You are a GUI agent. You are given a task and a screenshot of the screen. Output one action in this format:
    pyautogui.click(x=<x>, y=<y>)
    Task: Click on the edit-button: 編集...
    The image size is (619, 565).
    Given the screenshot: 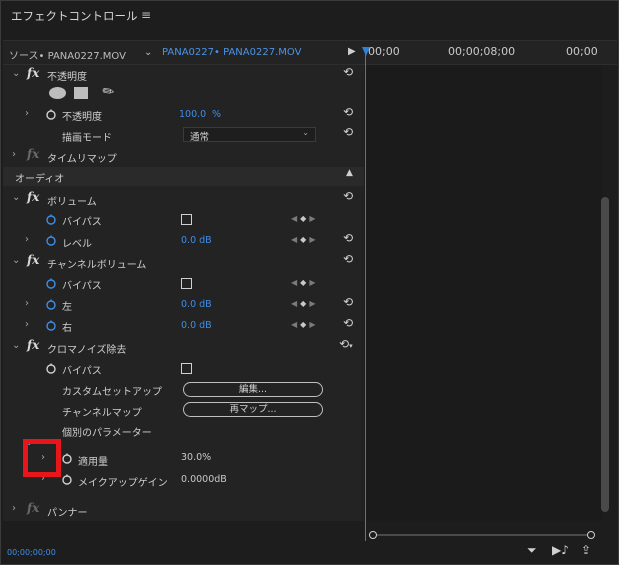 What is the action you would take?
    pyautogui.click(x=253, y=389)
    